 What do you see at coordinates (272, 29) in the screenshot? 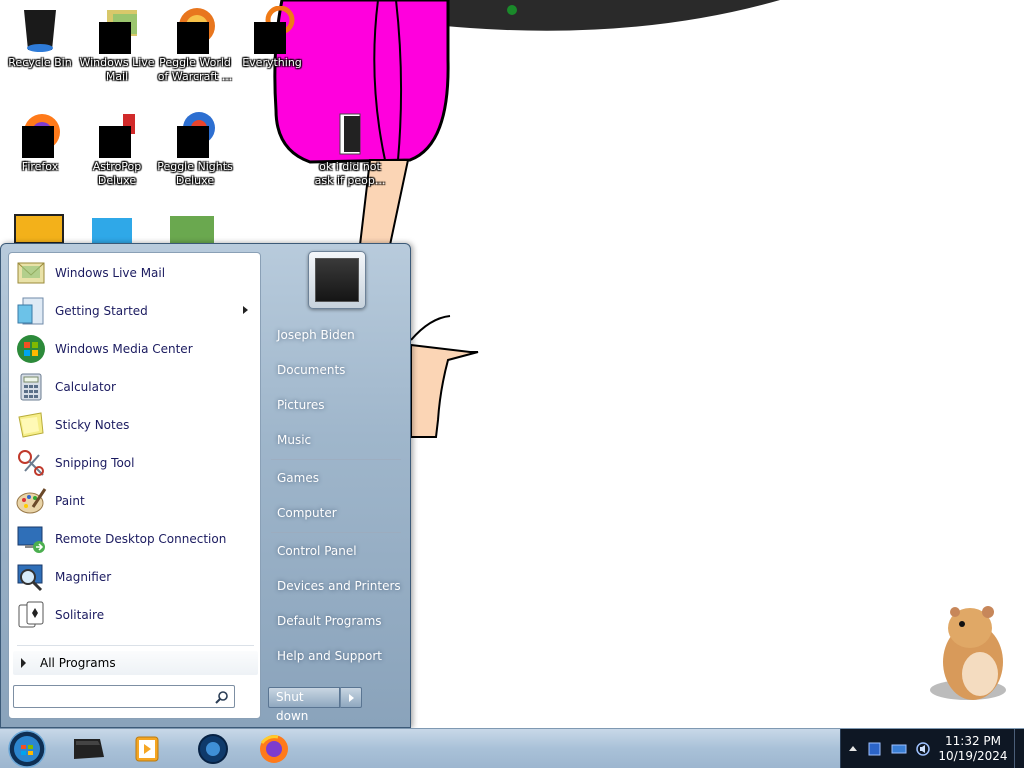
I see `everything-search-icon` at bounding box center [272, 29].